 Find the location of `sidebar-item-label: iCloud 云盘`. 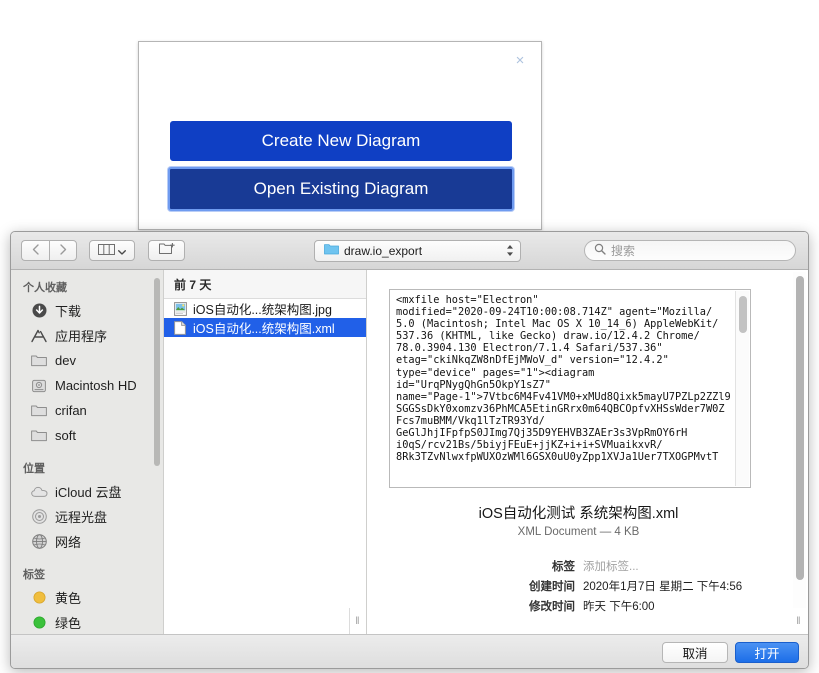

sidebar-item-label: iCloud 云盘 is located at coordinates (88, 492).